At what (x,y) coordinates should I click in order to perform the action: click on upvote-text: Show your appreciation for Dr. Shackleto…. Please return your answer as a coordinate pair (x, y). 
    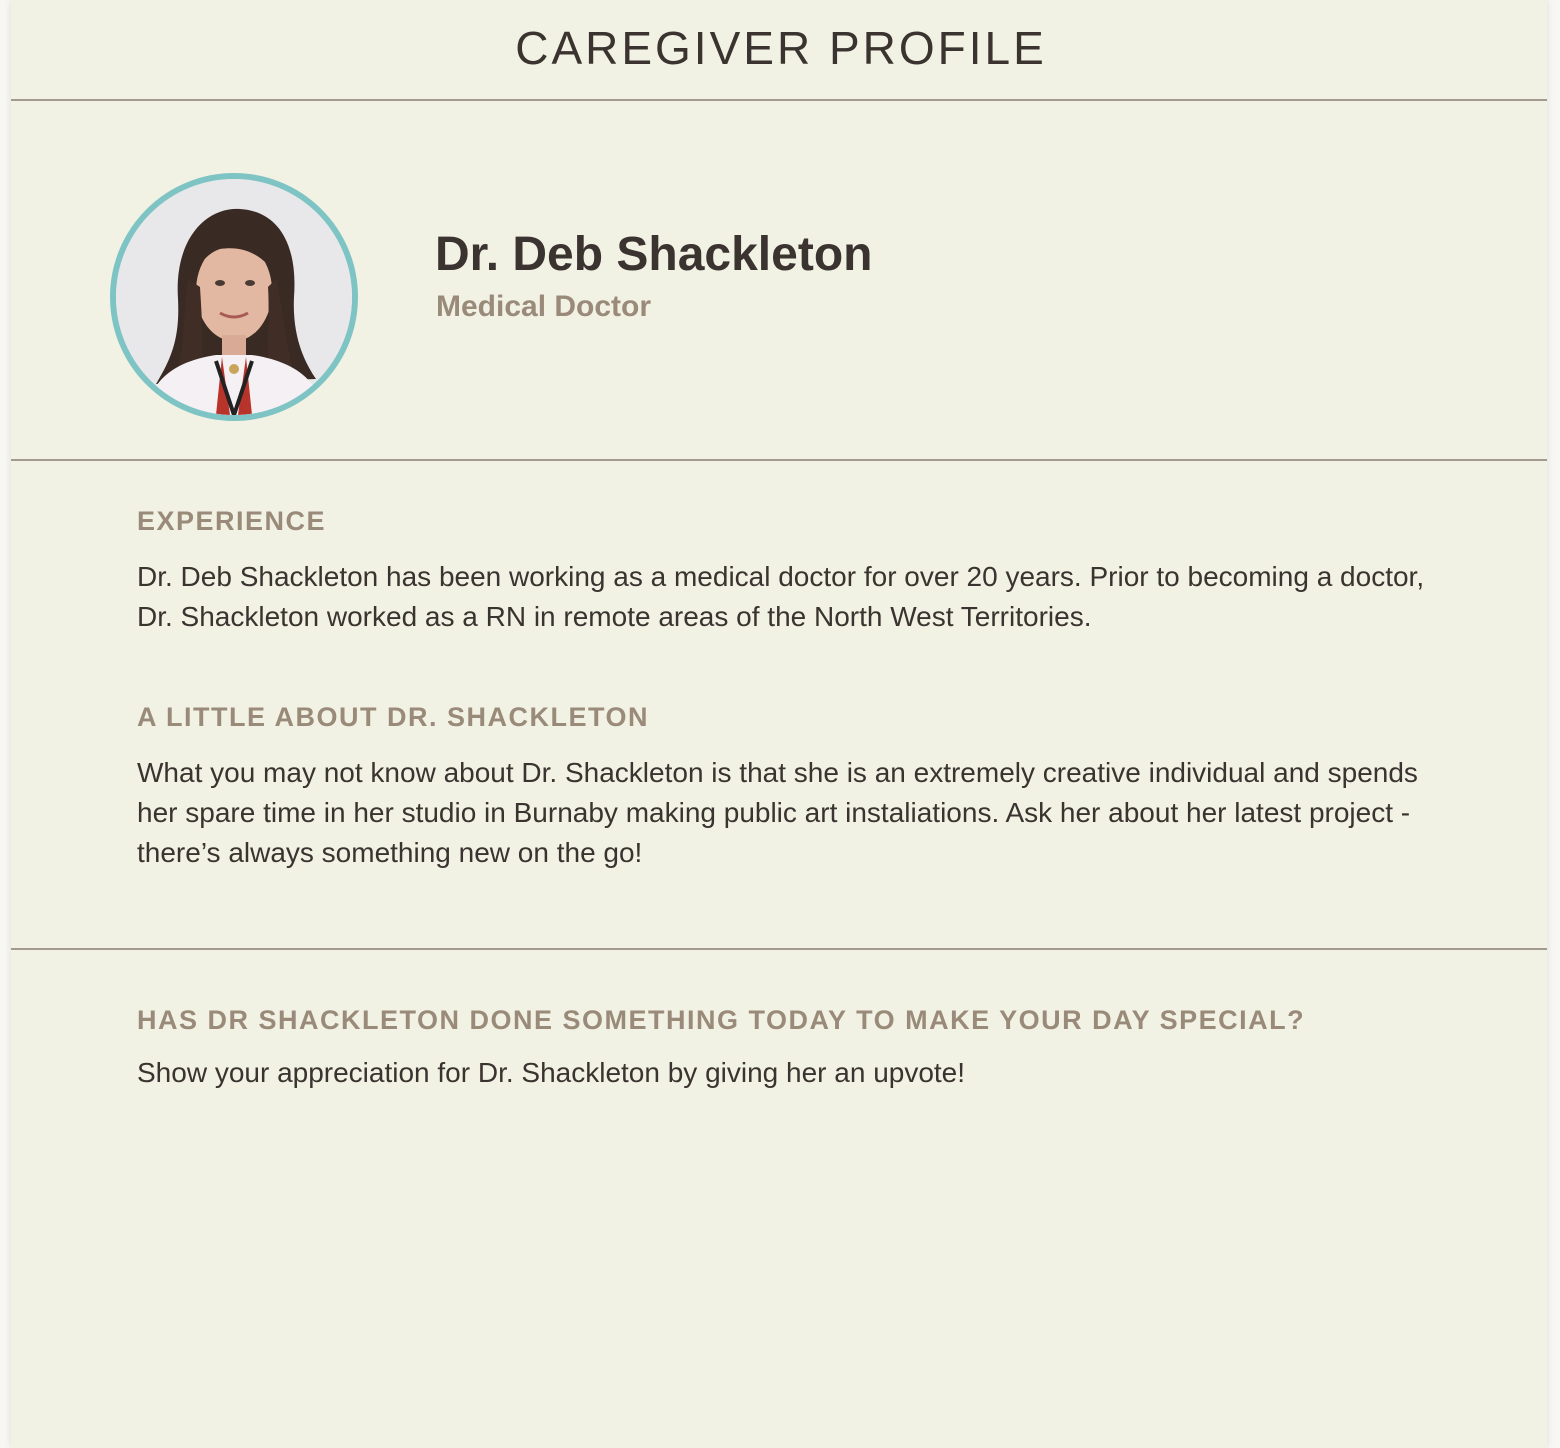
    Looking at the image, I should click on (551, 1072).